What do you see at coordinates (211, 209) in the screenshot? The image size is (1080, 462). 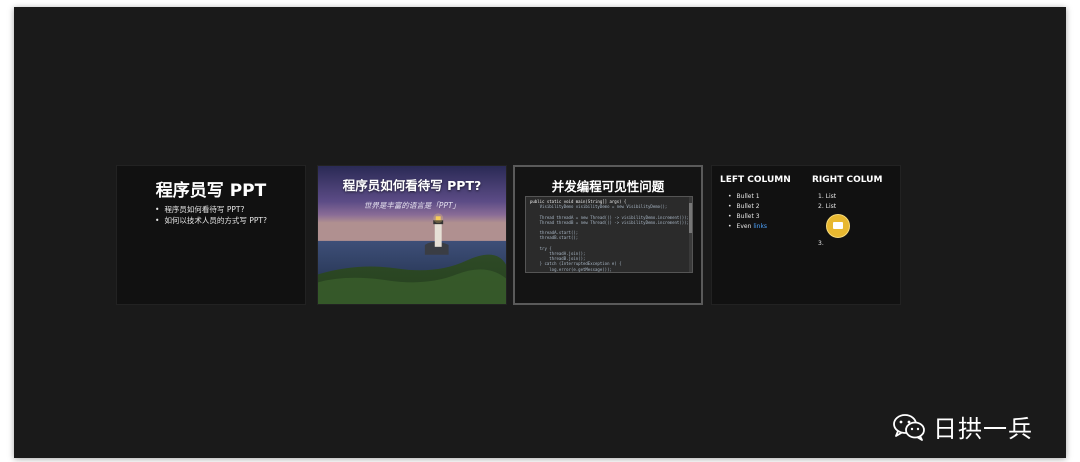 I see `bullet-item: 程序员如何看待写 PPT?` at bounding box center [211, 209].